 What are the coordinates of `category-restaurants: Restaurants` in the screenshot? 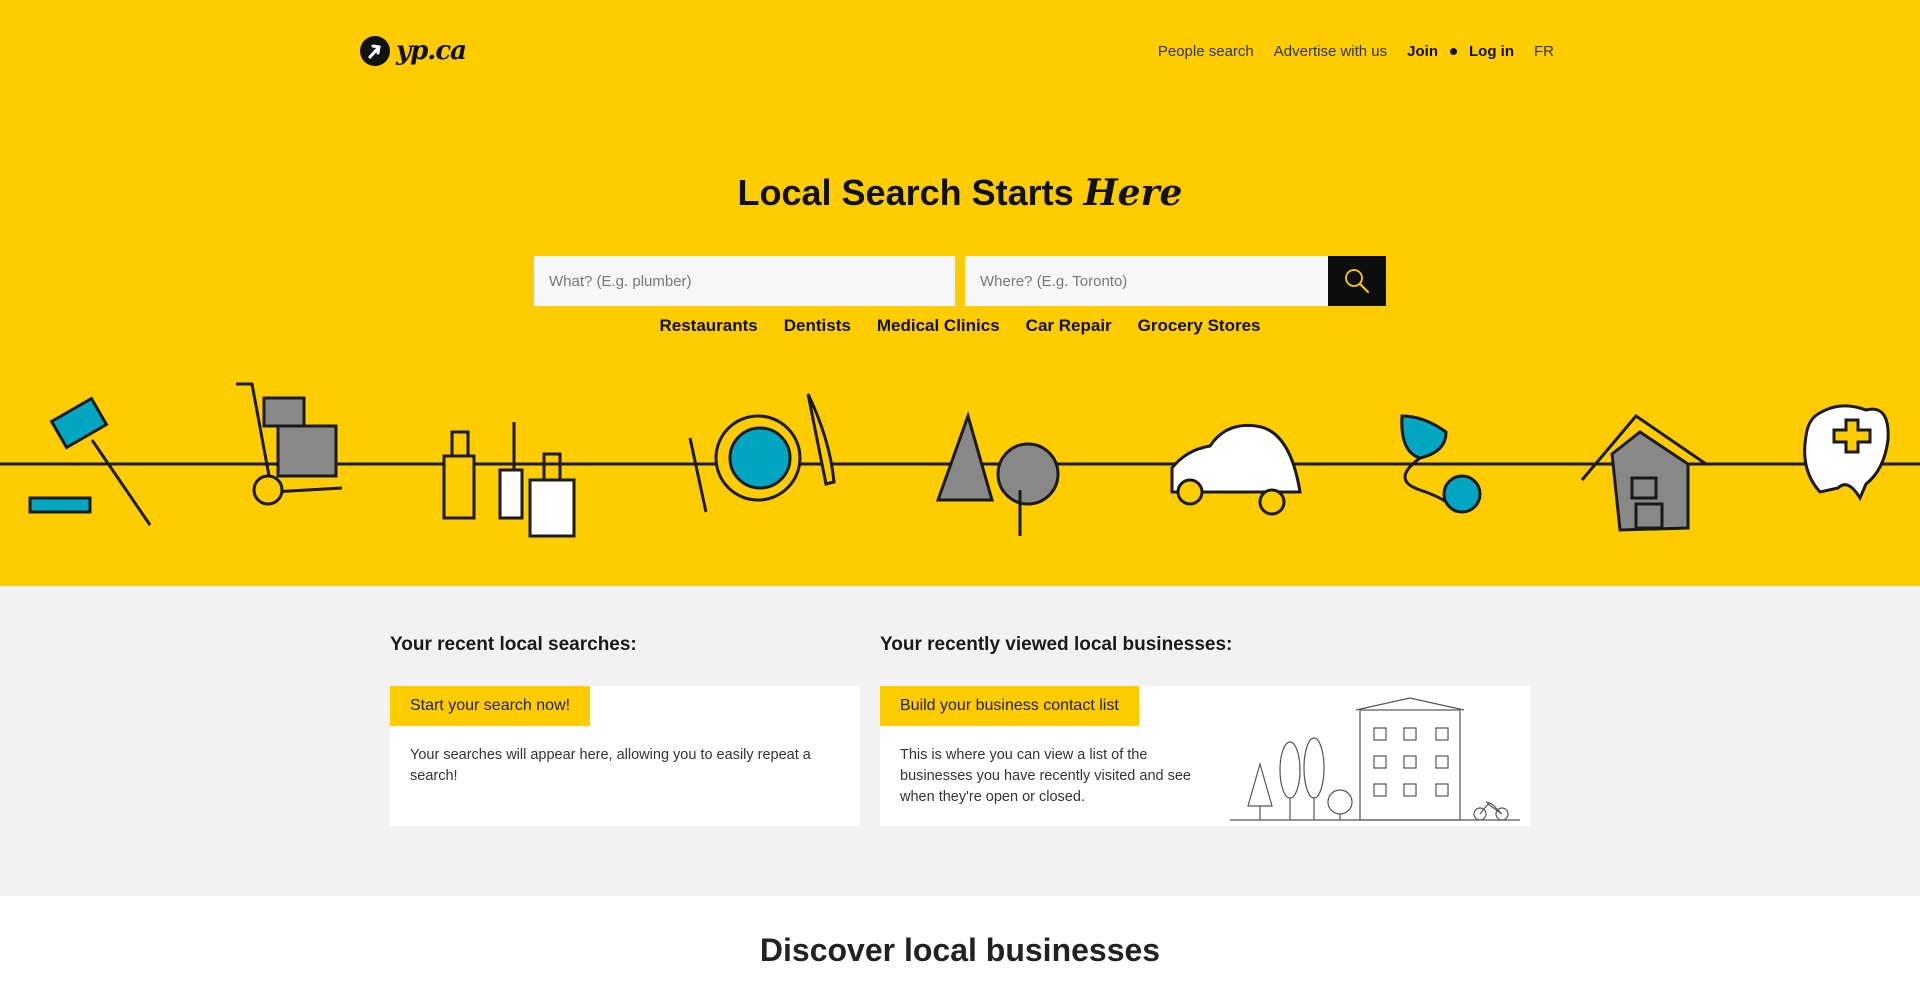 It's located at (709, 326).